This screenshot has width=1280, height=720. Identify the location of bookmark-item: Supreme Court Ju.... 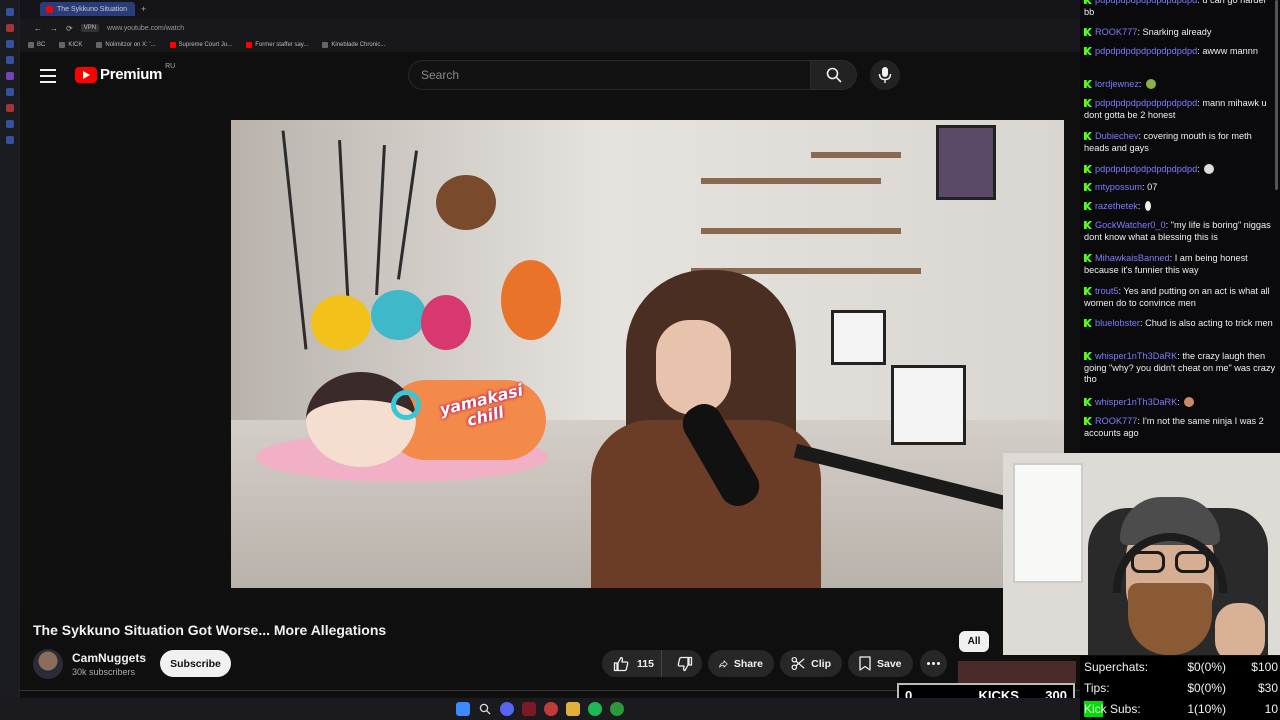
(200, 45).